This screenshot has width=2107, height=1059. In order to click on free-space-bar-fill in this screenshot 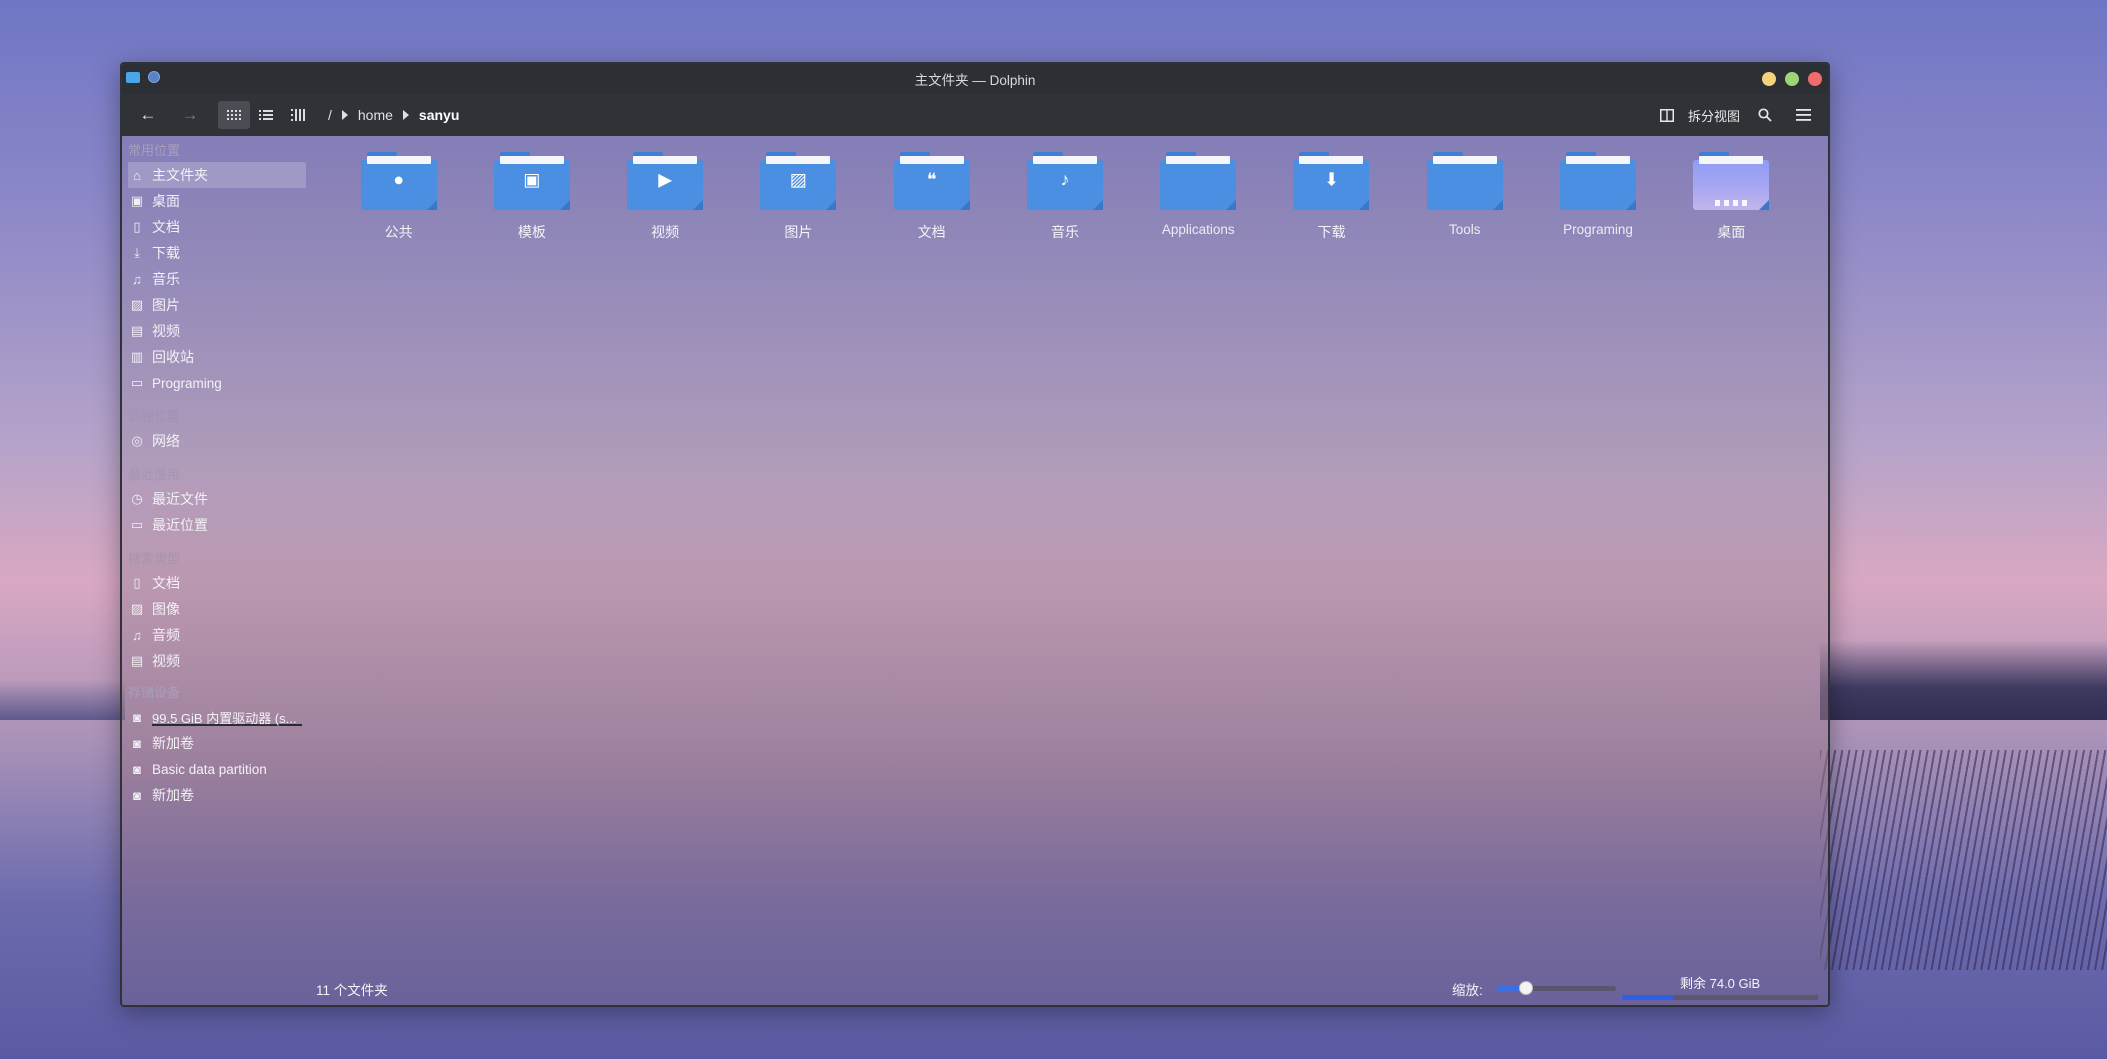, I will do `click(1647, 997)`.